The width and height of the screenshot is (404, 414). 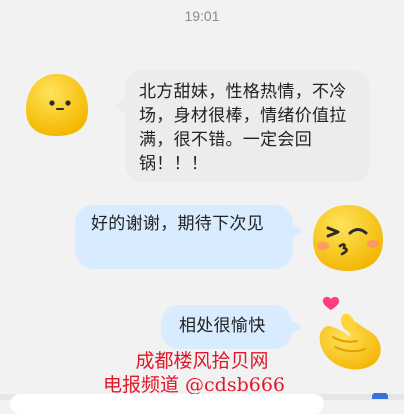 I want to click on message-input, so click(x=167, y=404).